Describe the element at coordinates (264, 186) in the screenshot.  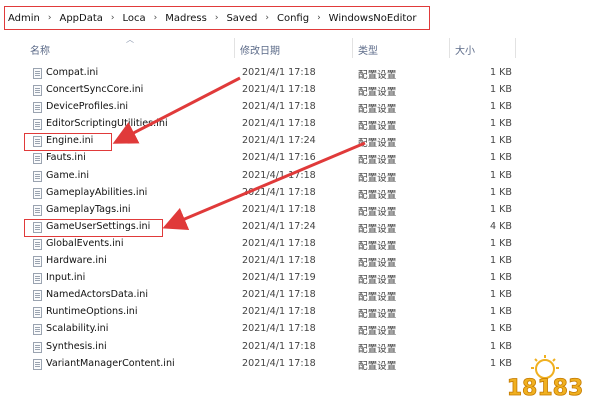
I see `arrow-to-gameusersettings` at that location.